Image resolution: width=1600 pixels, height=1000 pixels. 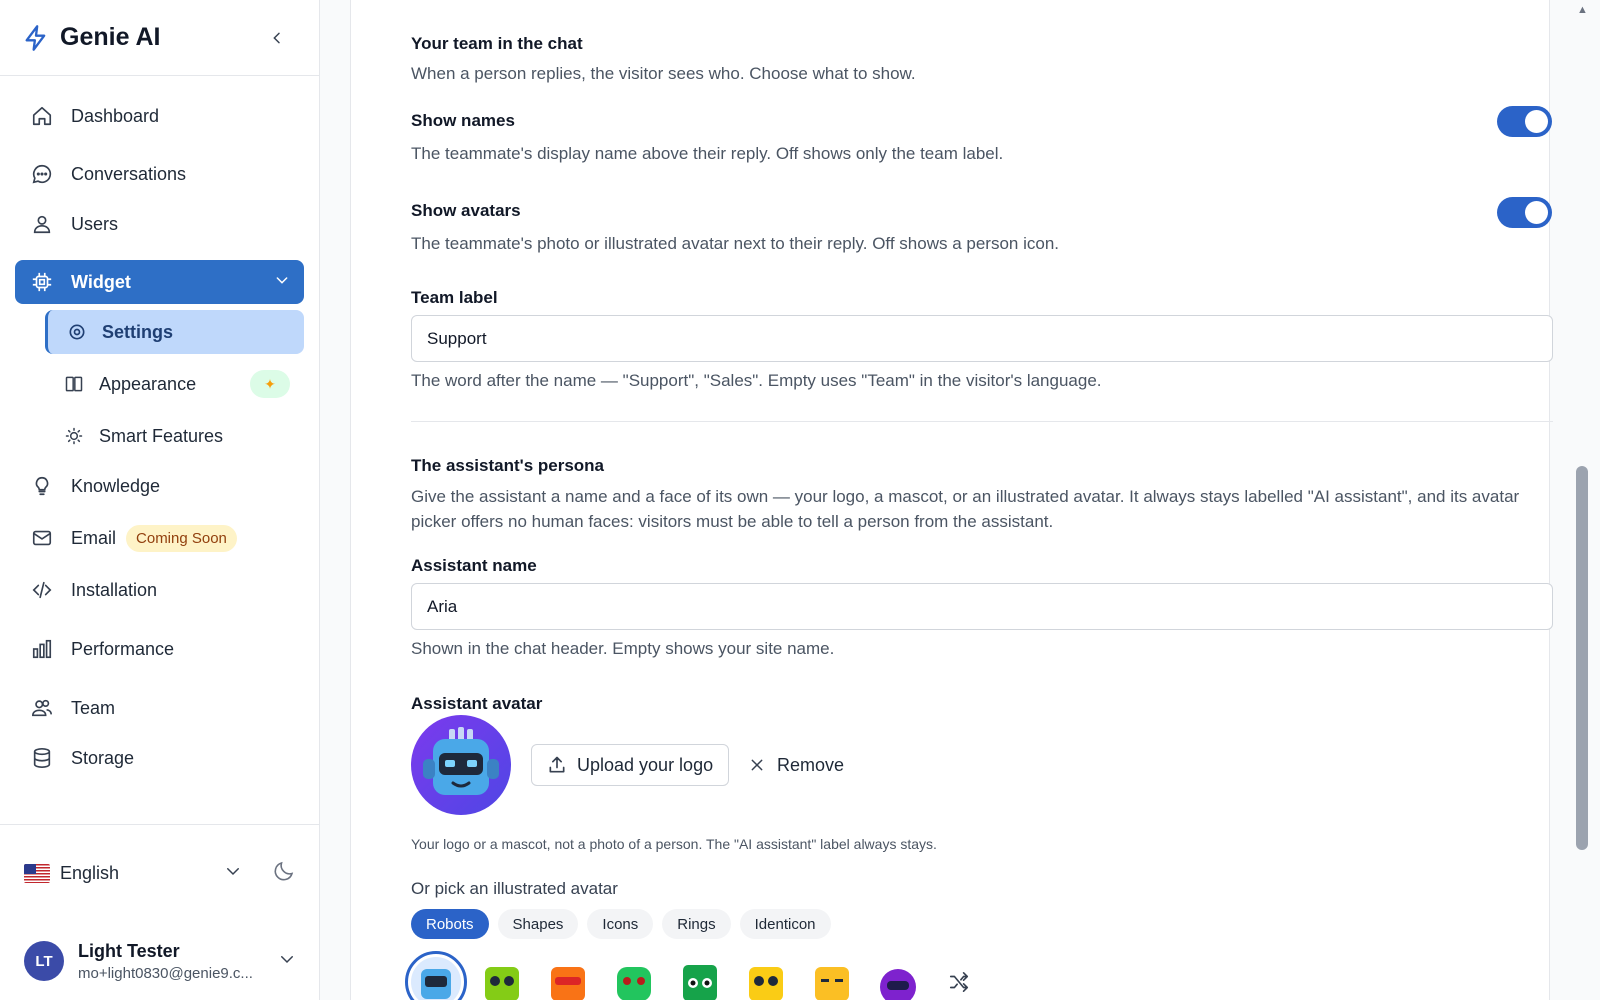 I want to click on tab-identicon: Identicon, so click(x=785, y=924).